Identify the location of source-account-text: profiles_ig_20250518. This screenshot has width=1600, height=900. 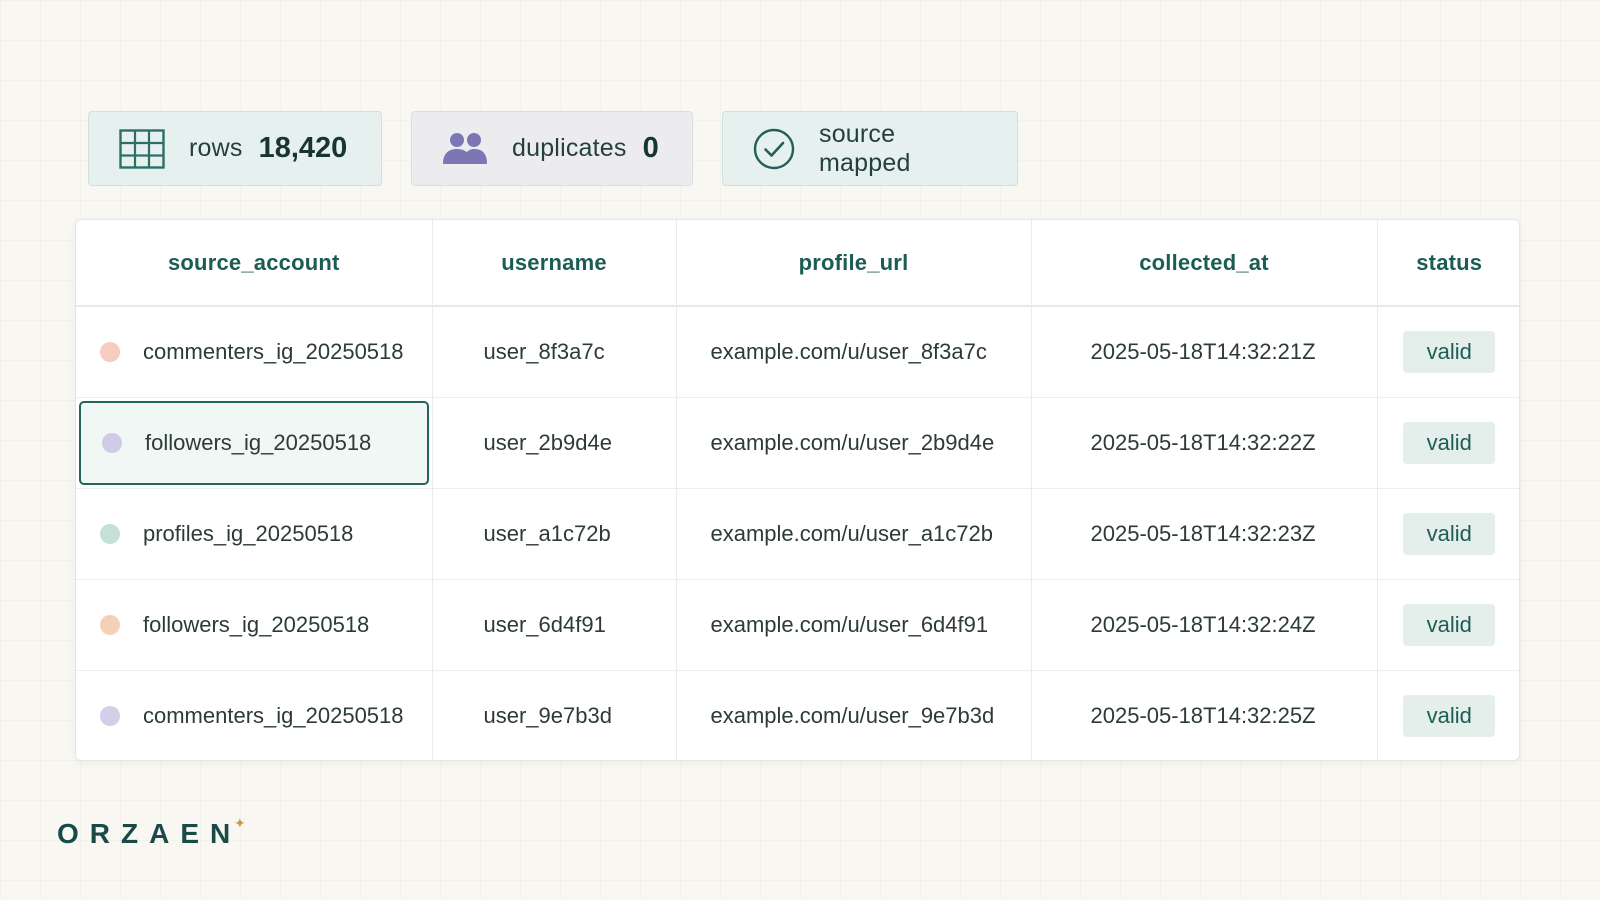
(248, 533).